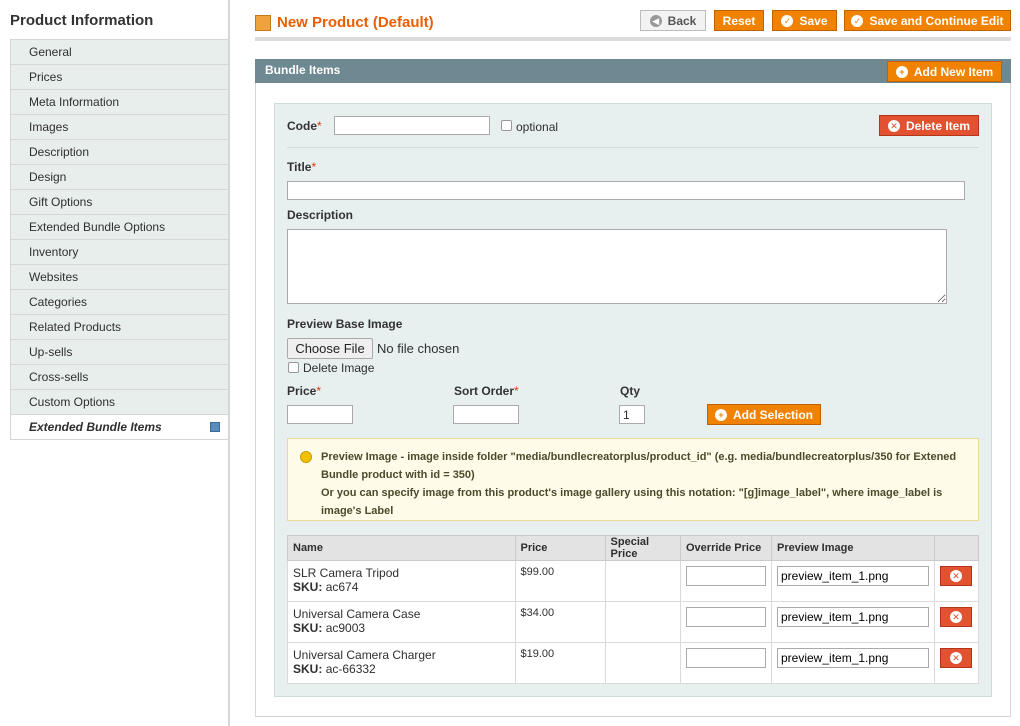 This screenshot has width=1020, height=726. I want to click on price-input, so click(320, 414).